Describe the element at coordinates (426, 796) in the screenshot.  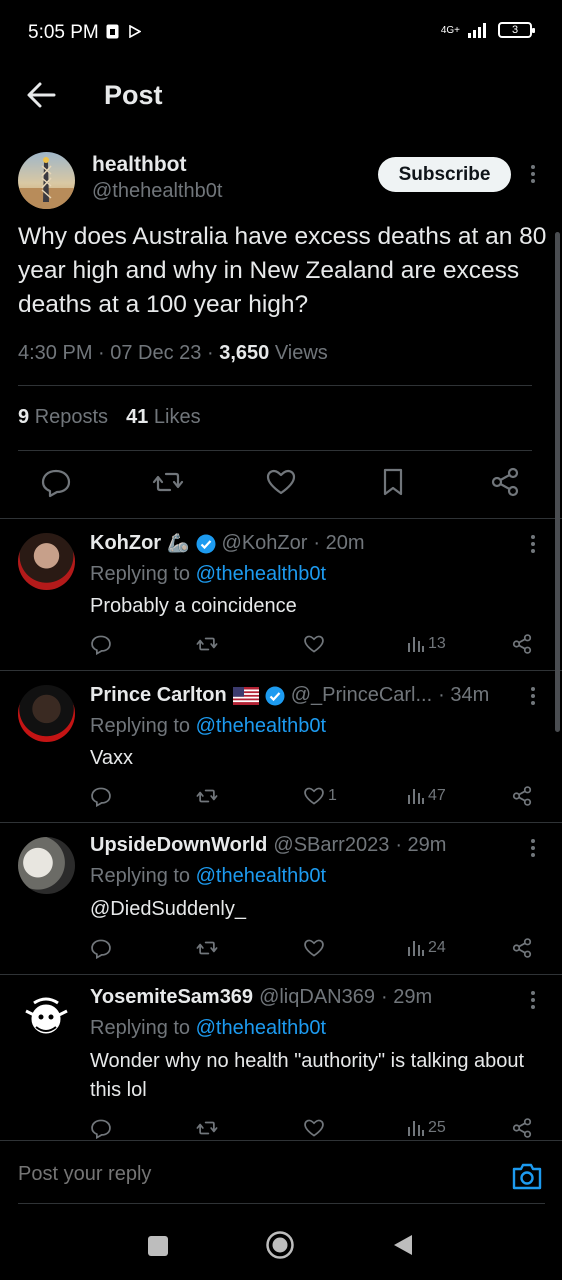
I see `reply-views-button: 47` at that location.